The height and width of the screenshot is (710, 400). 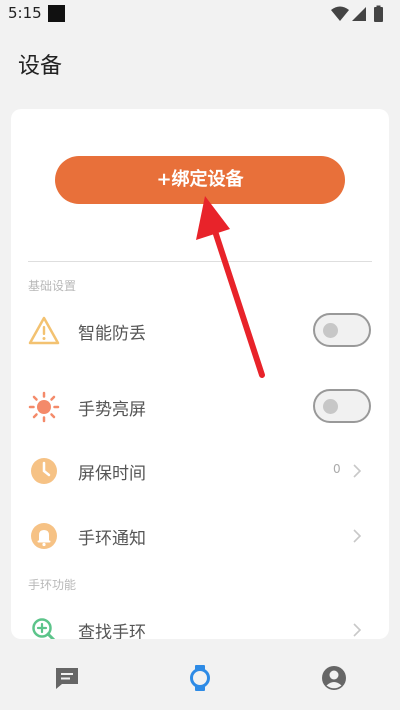 What do you see at coordinates (44, 471) in the screenshot?
I see `clock-icon` at bounding box center [44, 471].